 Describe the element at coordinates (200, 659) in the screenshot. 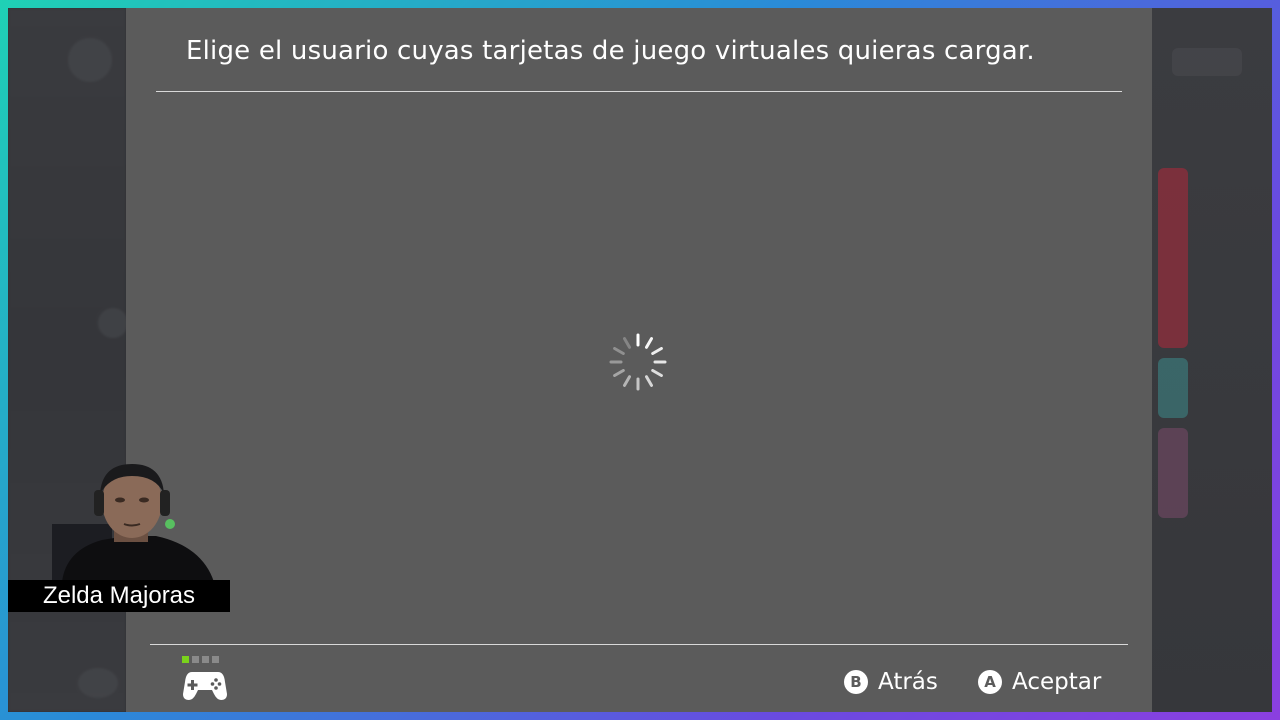

I see `player-indicator` at that location.